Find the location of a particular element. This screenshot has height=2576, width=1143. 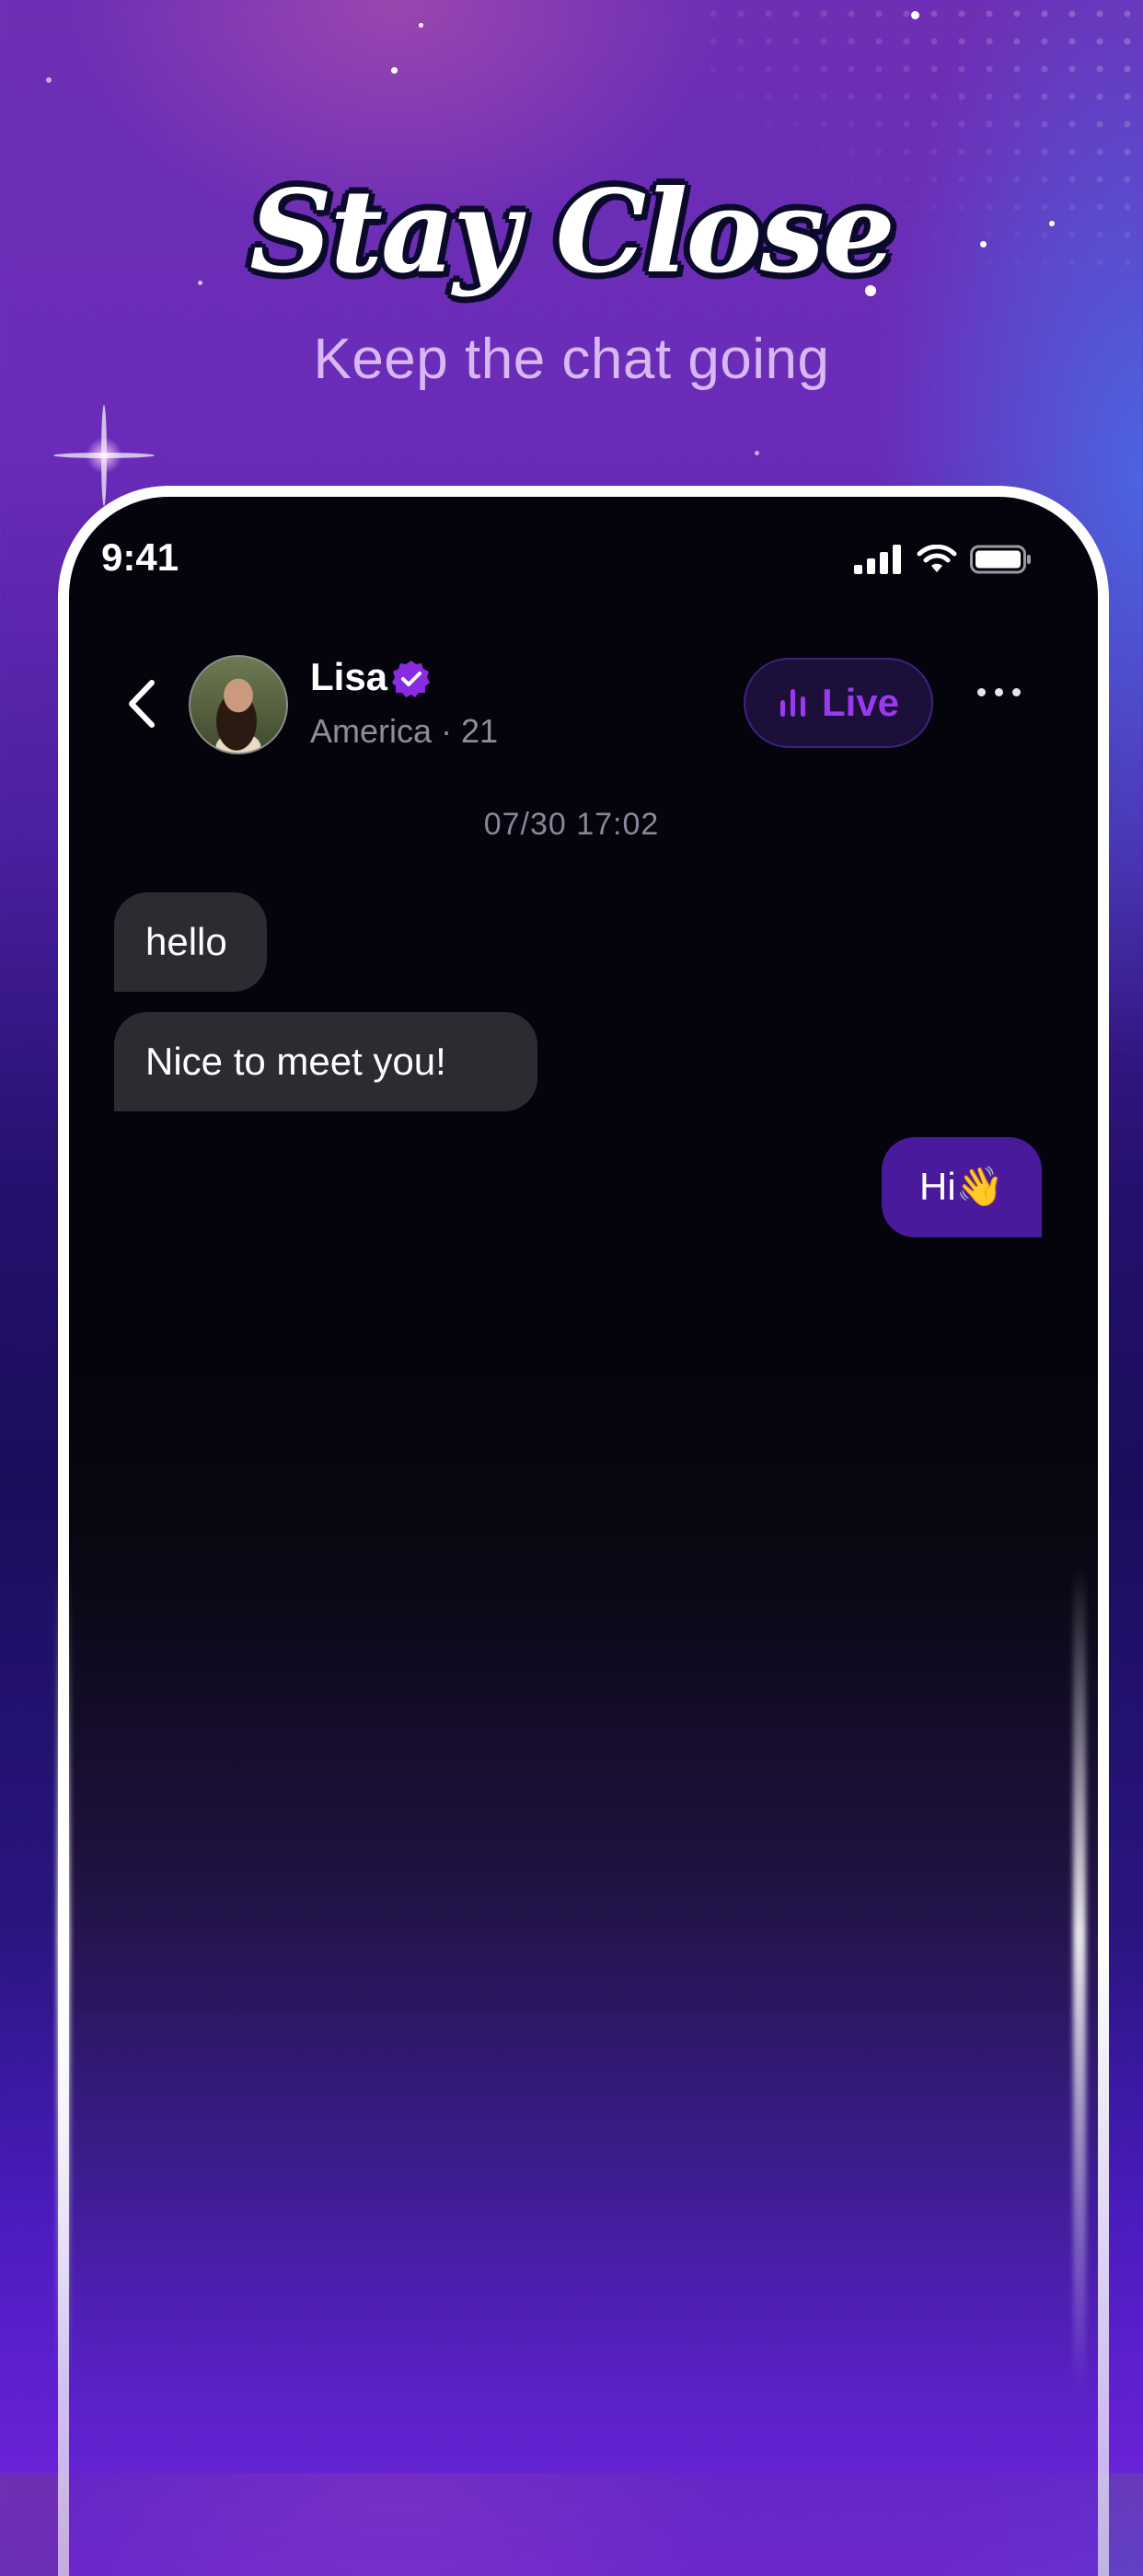

outgoing-message-bubble: Hi👋 is located at coordinates (962, 1187).